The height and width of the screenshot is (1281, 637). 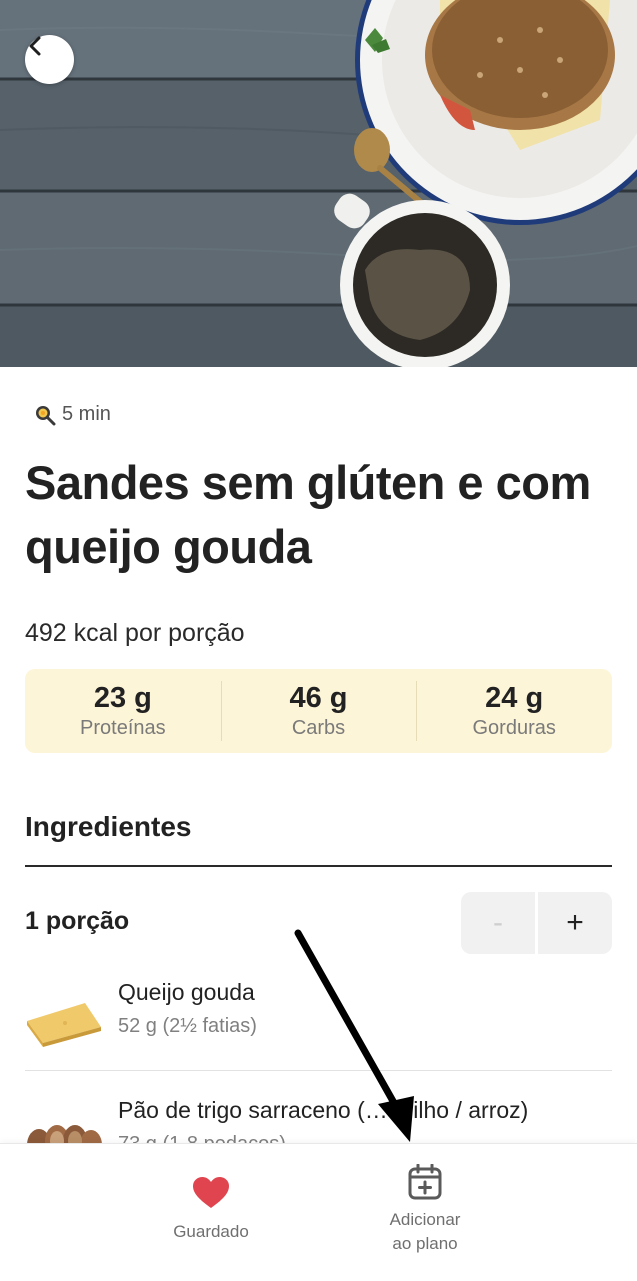 I want to click on add-to-plan-label-line2: ao plano, so click(x=425, y=1243).